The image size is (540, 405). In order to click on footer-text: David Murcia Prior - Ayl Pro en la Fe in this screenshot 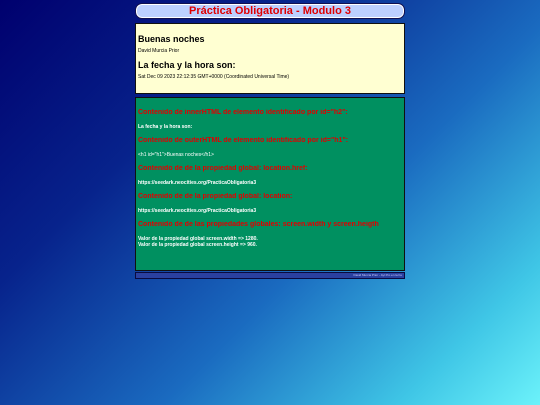, I will do `click(377, 275)`.